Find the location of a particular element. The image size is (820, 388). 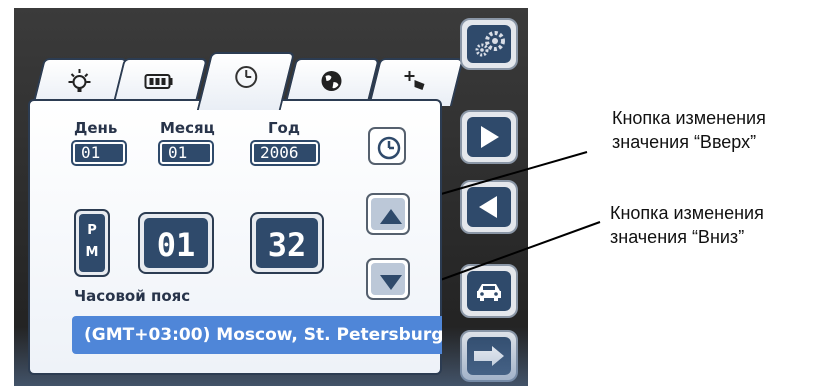

day-label: День is located at coordinates (96, 128).